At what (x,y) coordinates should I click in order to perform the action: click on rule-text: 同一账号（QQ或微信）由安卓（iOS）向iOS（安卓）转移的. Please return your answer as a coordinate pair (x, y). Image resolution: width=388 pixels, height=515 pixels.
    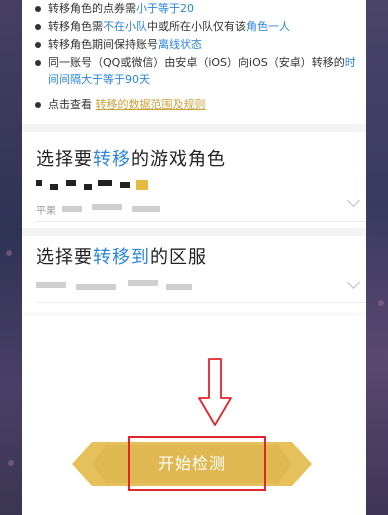
    Looking at the image, I should click on (196, 62).